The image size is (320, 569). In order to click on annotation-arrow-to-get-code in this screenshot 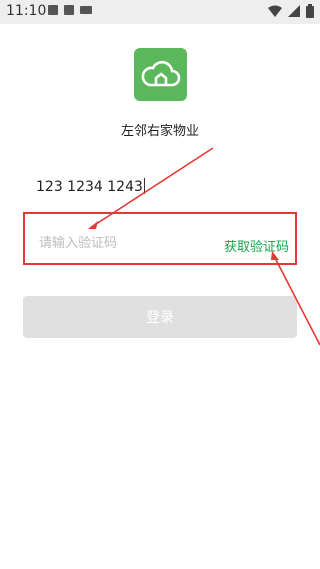, I will do `click(296, 299)`.